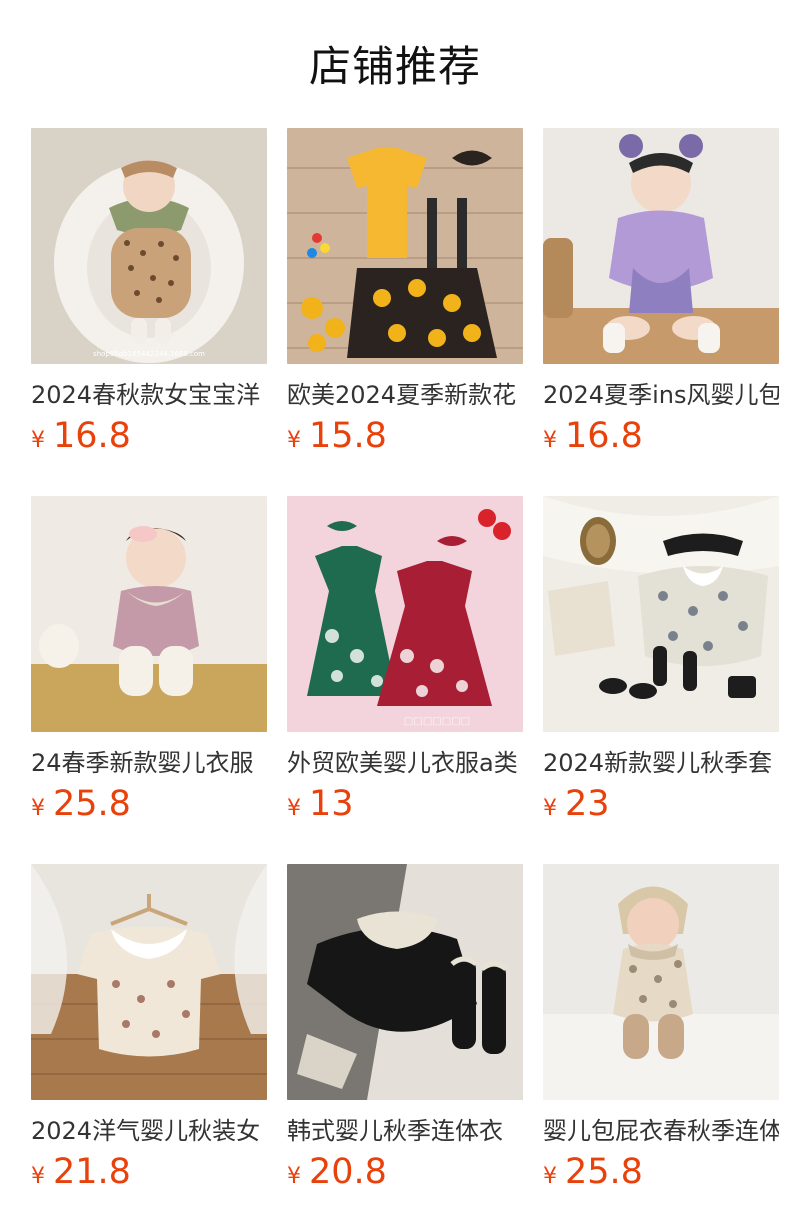  I want to click on price-amount: 23, so click(587, 804).